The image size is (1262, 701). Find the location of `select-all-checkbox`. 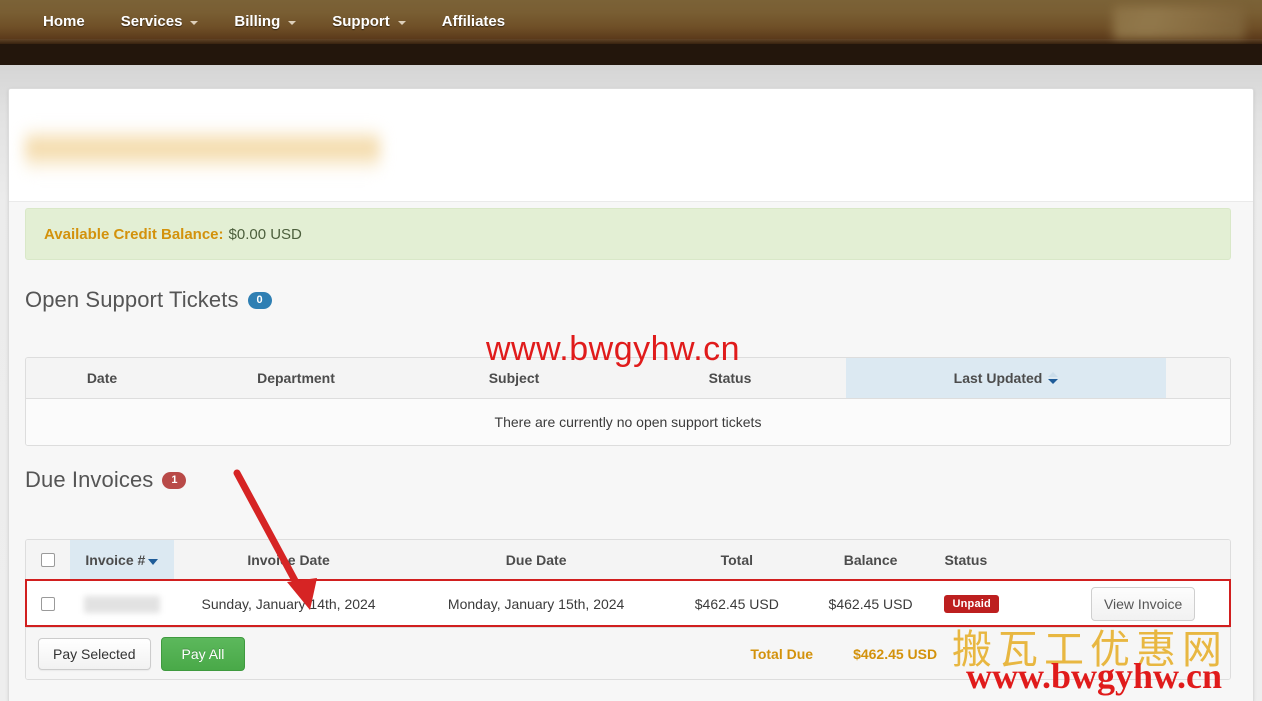

select-all-checkbox is located at coordinates (47, 560).